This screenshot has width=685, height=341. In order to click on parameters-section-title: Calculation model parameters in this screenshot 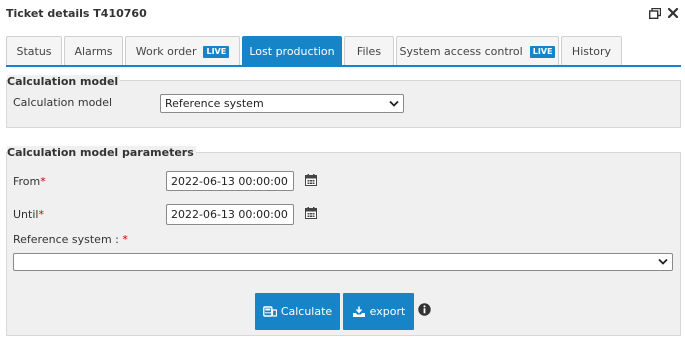, I will do `click(101, 152)`.